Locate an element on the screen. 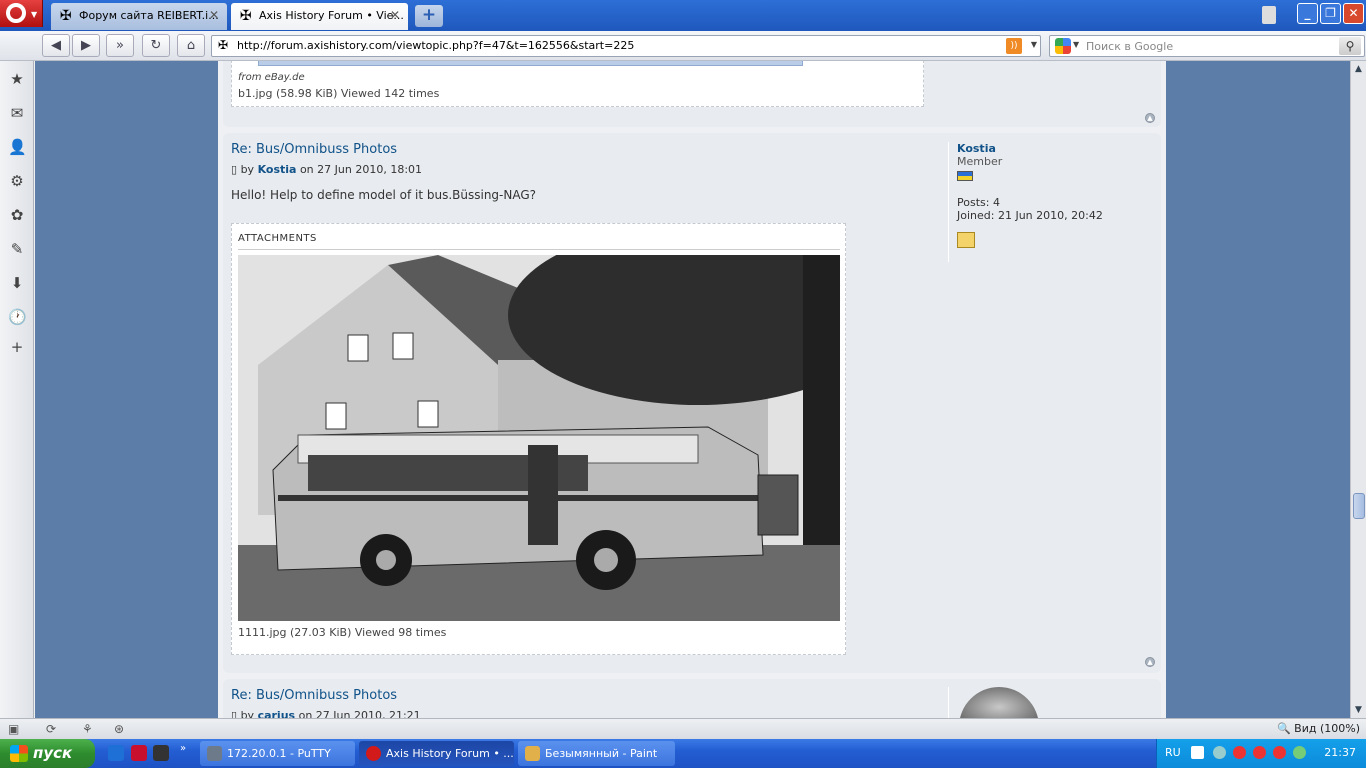 Image resolution: width=1366 pixels, height=768 pixels. mail-icon: ✉ is located at coordinates (17, 113).